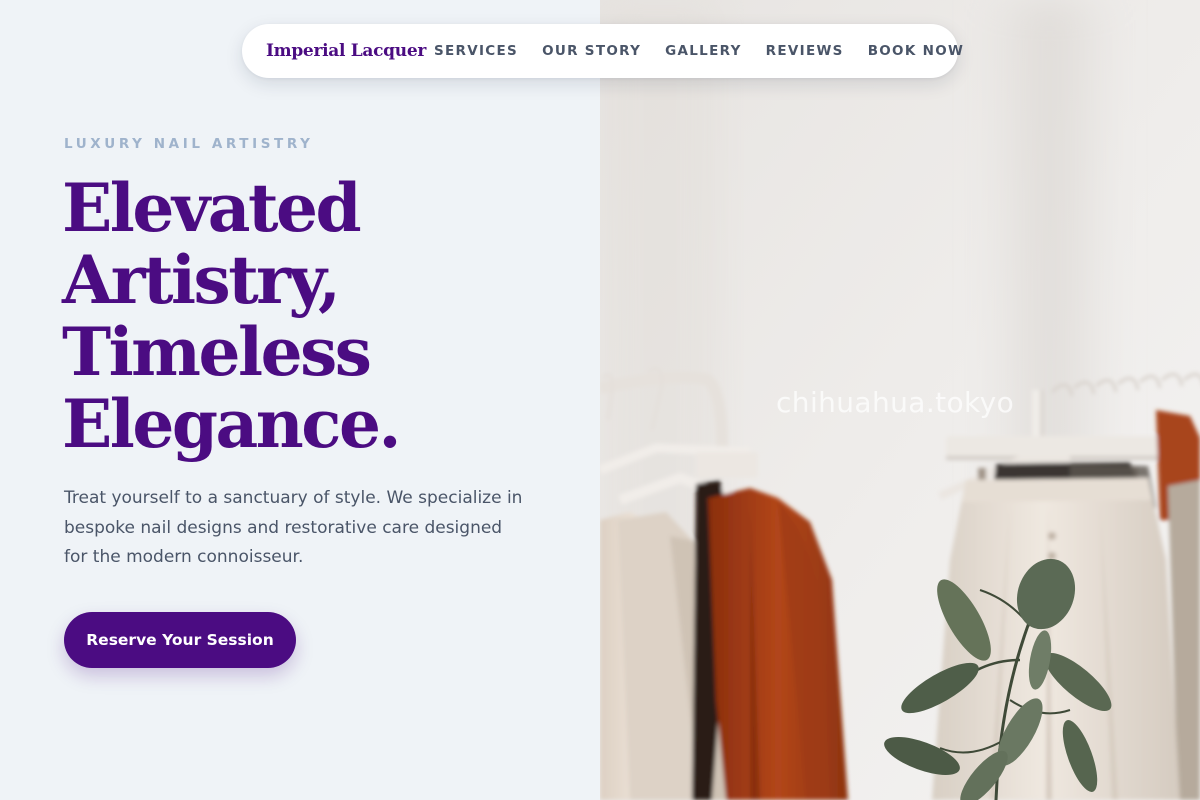 The width and height of the screenshot is (1200, 800). What do you see at coordinates (201, 280) in the screenshot?
I see `headline-line: Artistry,` at bounding box center [201, 280].